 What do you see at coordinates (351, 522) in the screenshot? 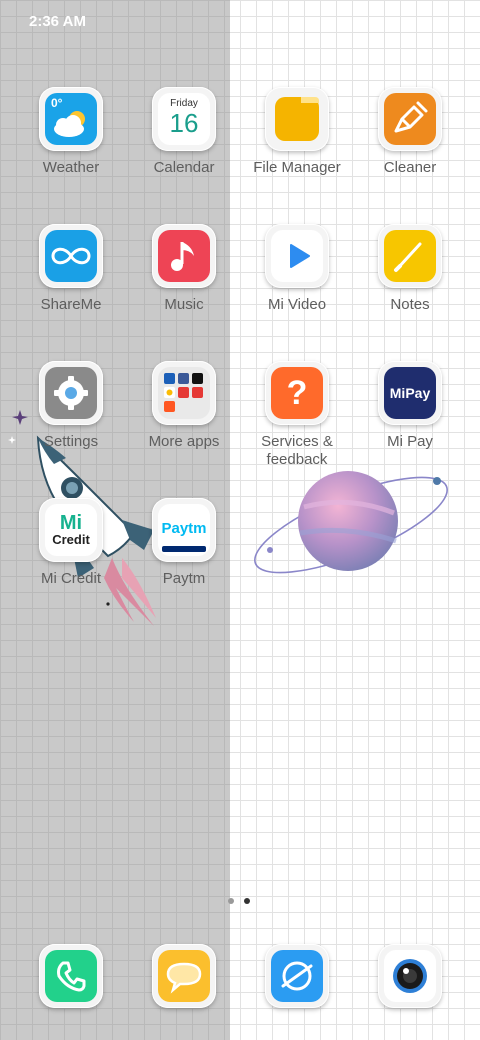
I see `planet-illustration` at bounding box center [351, 522].